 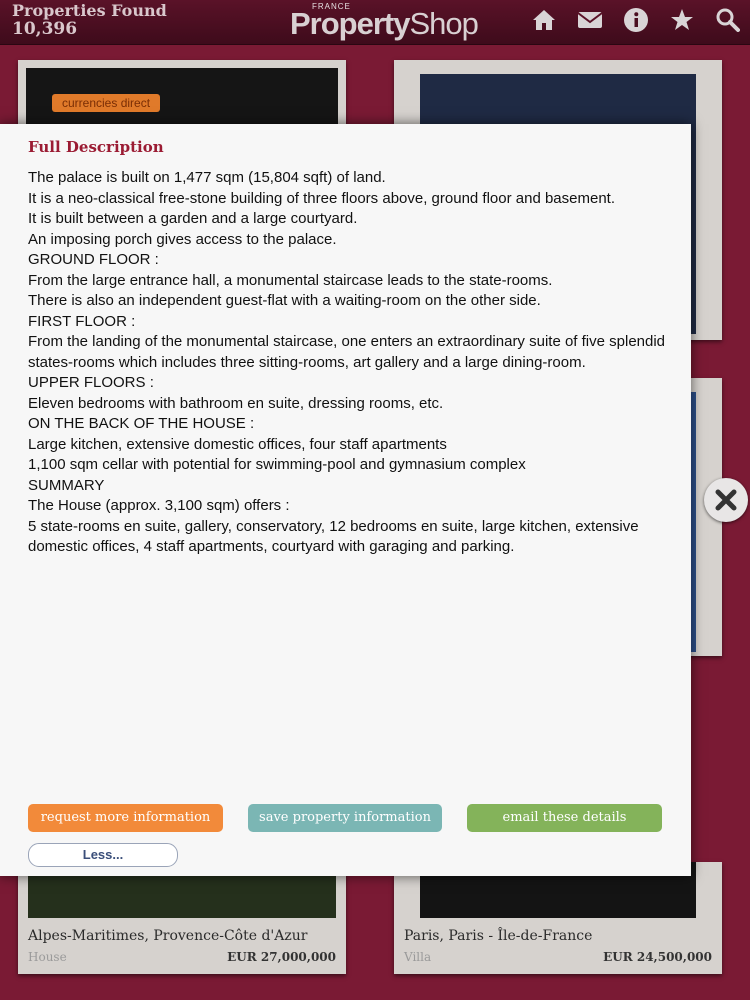 I want to click on close-modal-button, so click(x=726, y=500).